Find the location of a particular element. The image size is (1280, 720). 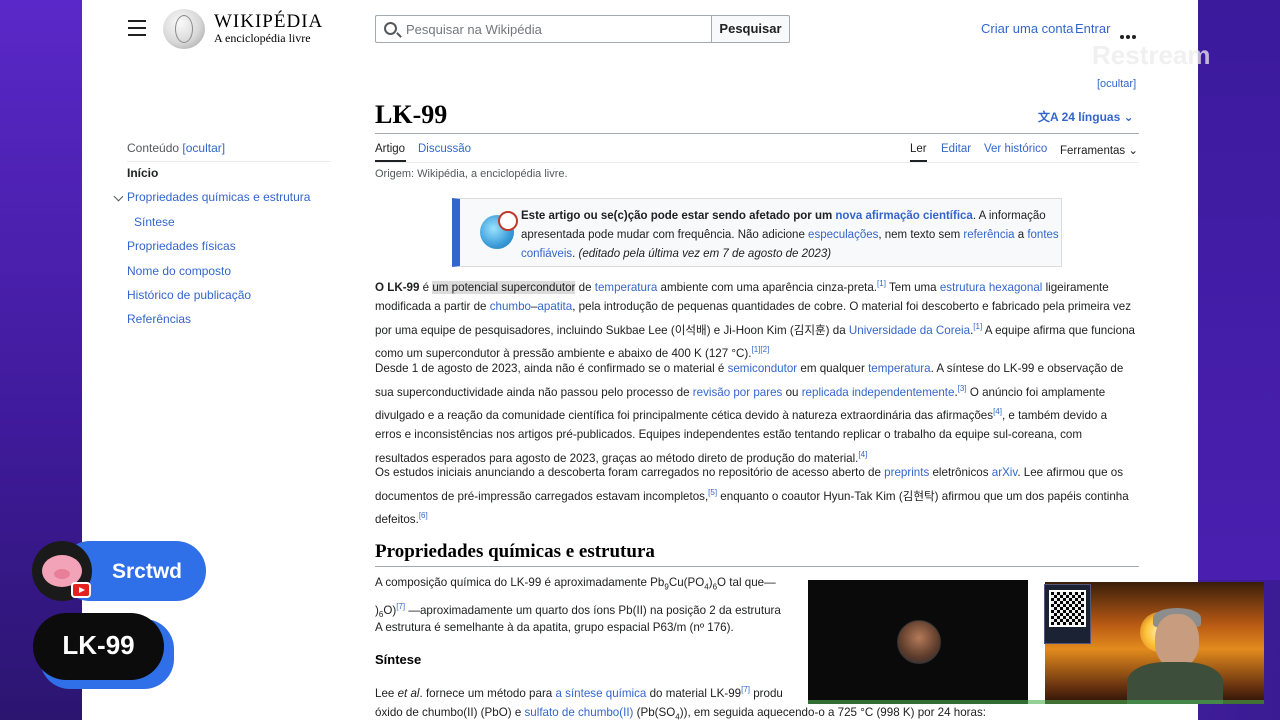

user-name: Srctwd is located at coordinates (147, 571).